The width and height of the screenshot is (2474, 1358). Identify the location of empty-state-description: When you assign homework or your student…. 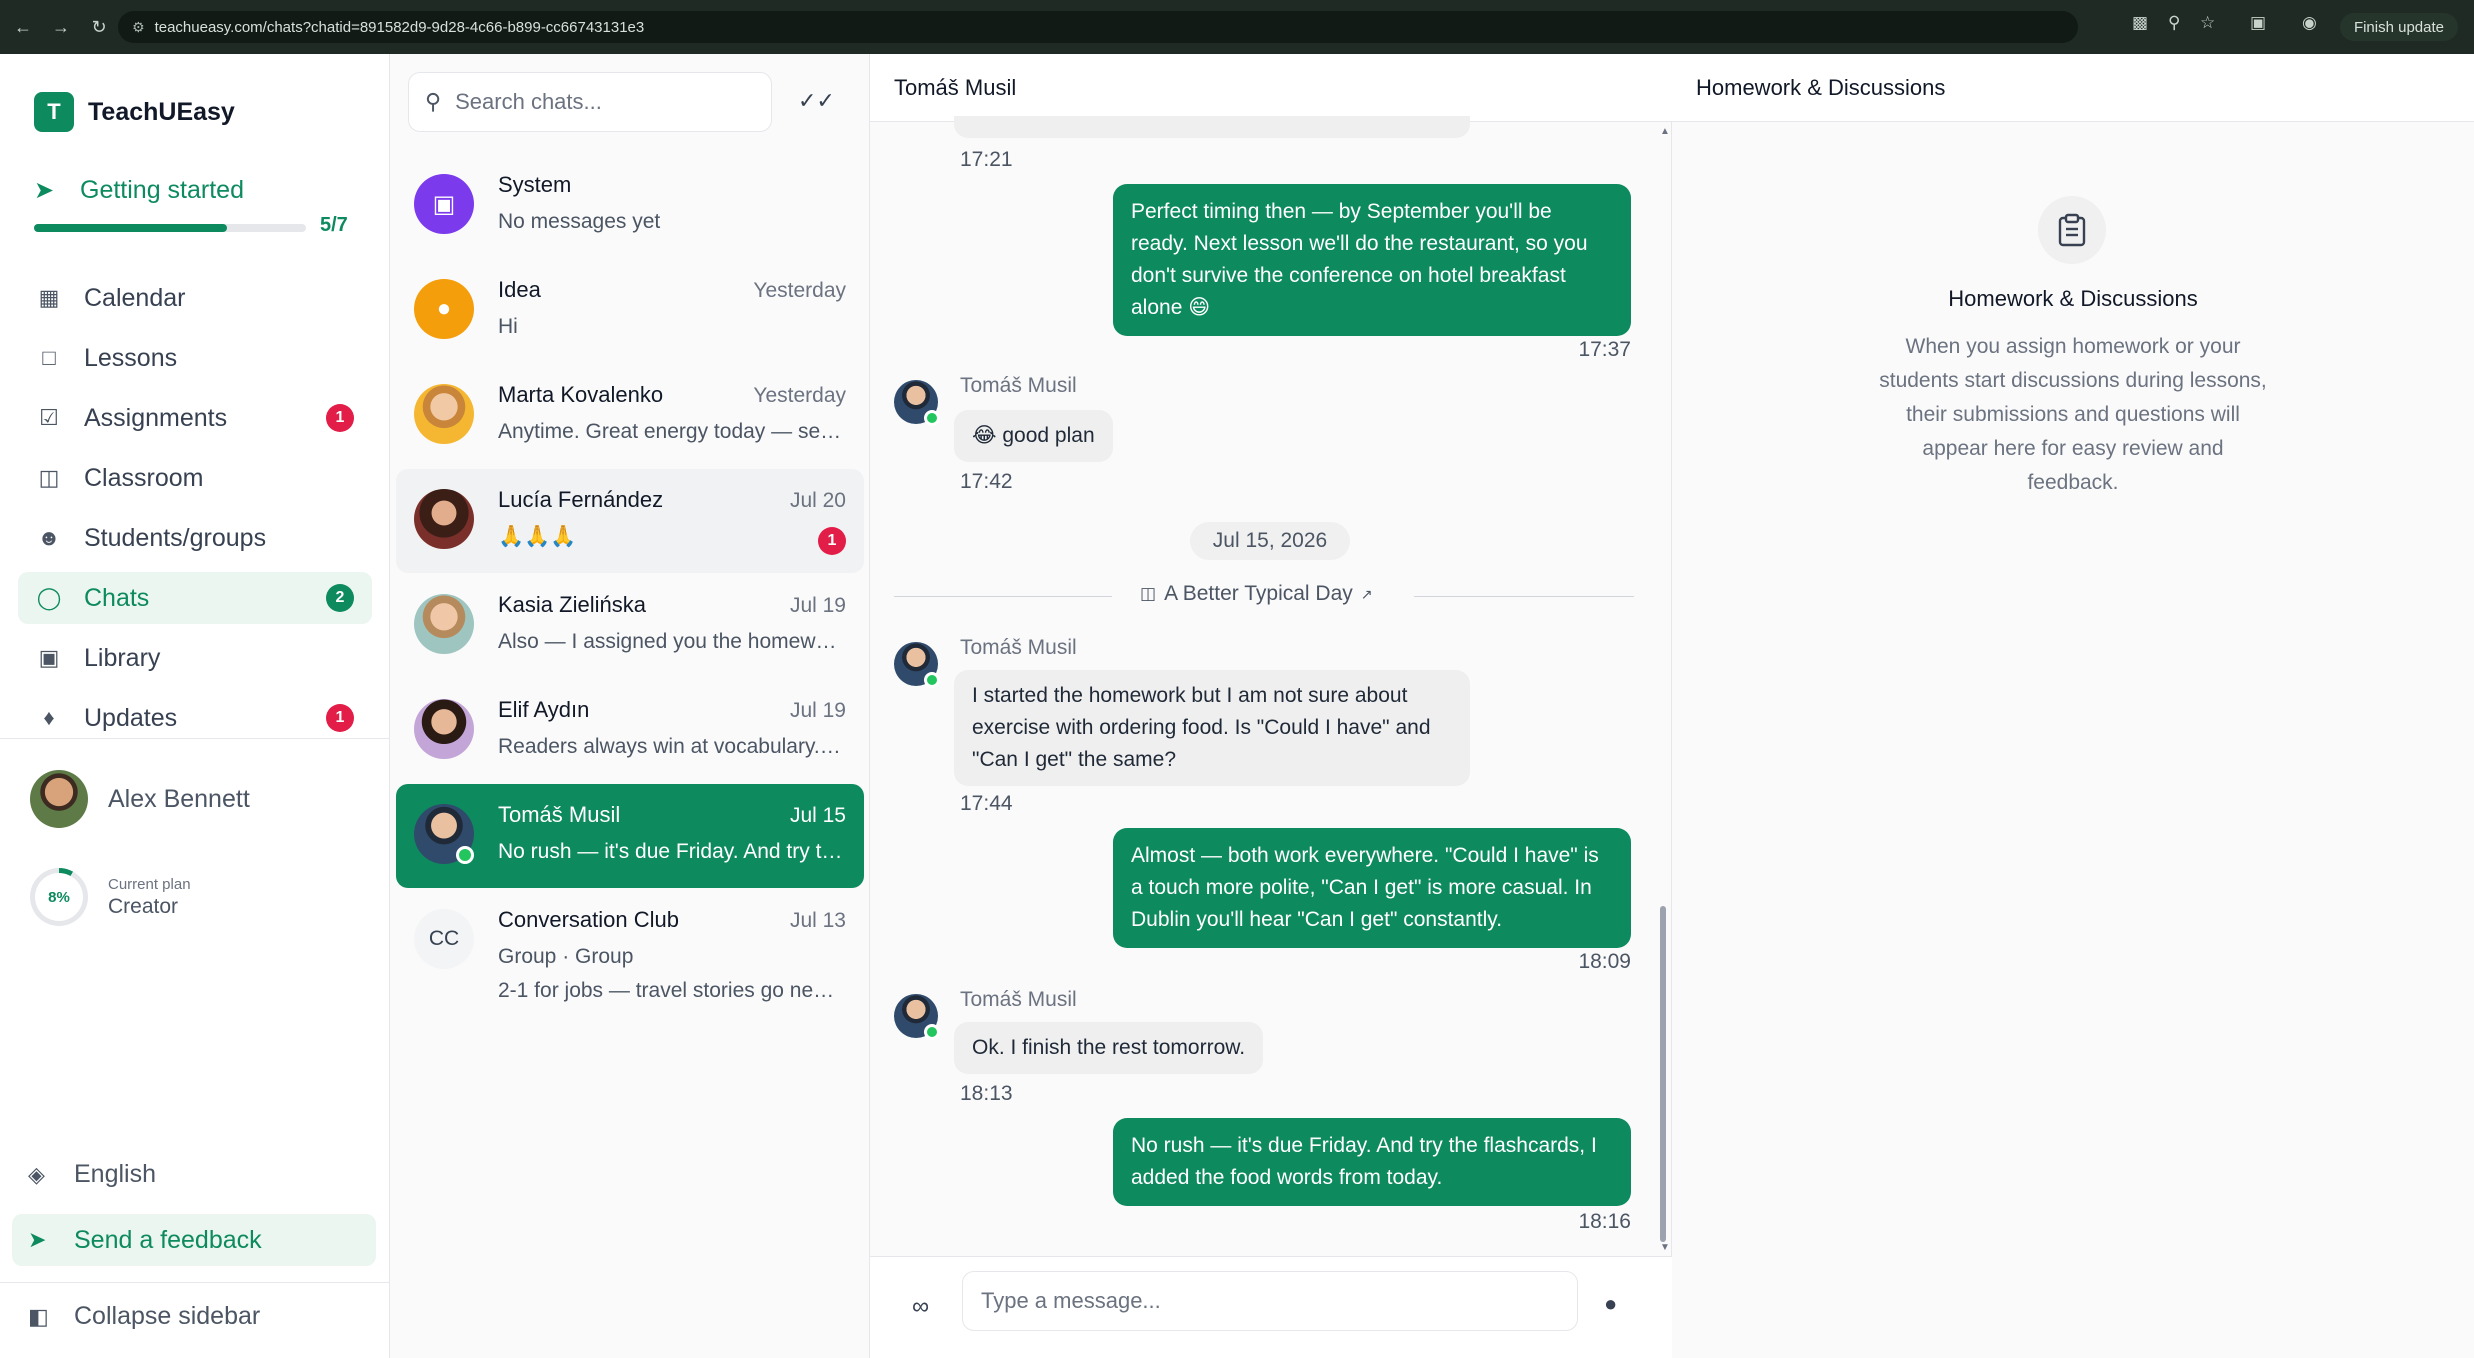
(2073, 414).